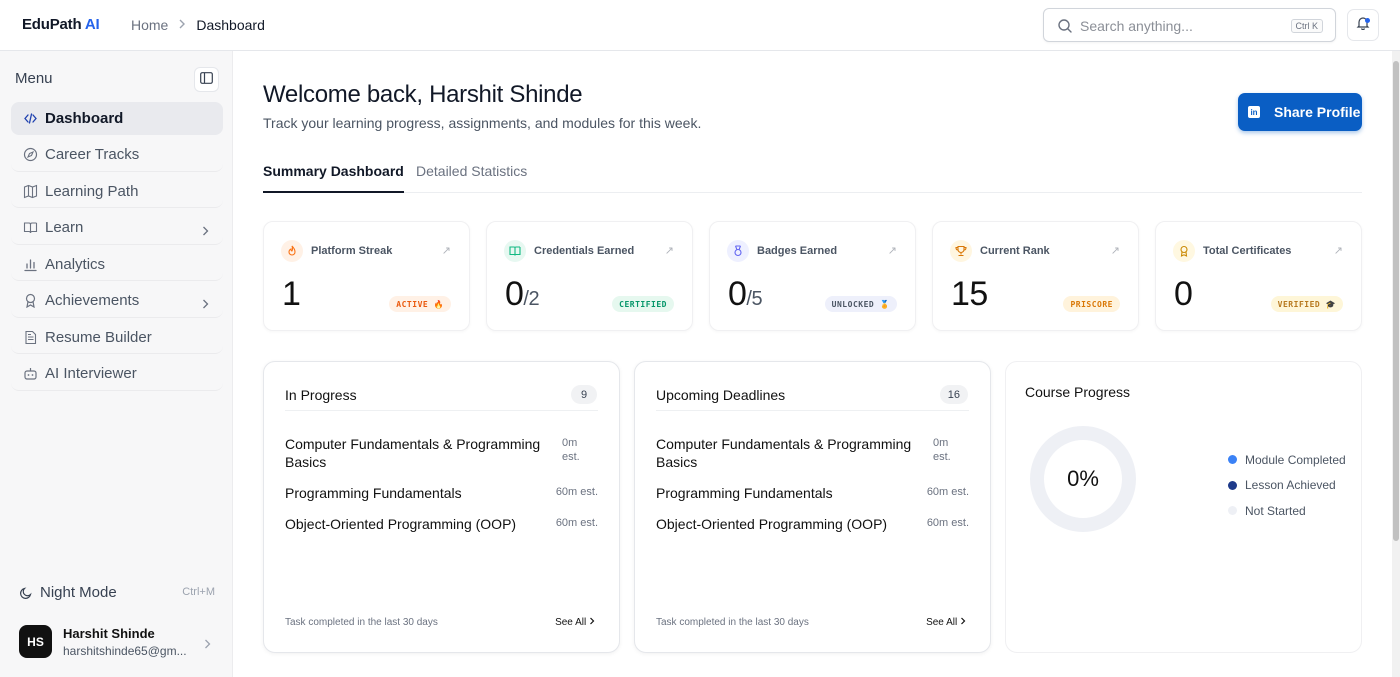 This screenshot has height=677, width=1400. What do you see at coordinates (853, 304) in the screenshot?
I see `badge-text: UNLOCKED` at bounding box center [853, 304].